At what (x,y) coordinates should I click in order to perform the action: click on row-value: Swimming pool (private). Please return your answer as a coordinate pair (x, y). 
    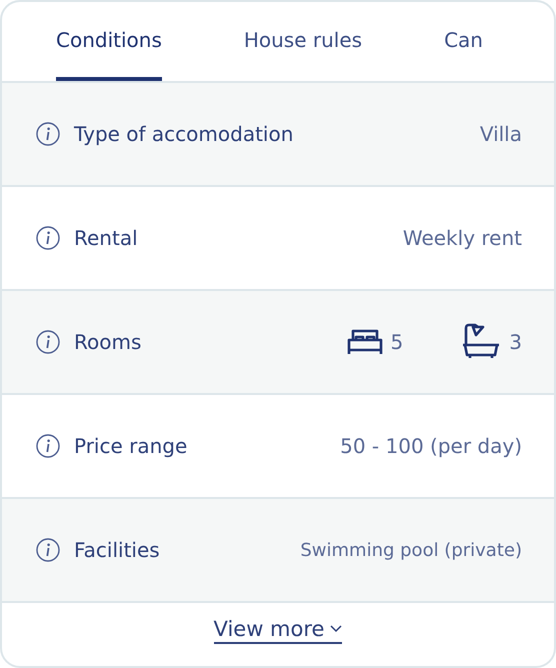
    Looking at the image, I should click on (411, 550).